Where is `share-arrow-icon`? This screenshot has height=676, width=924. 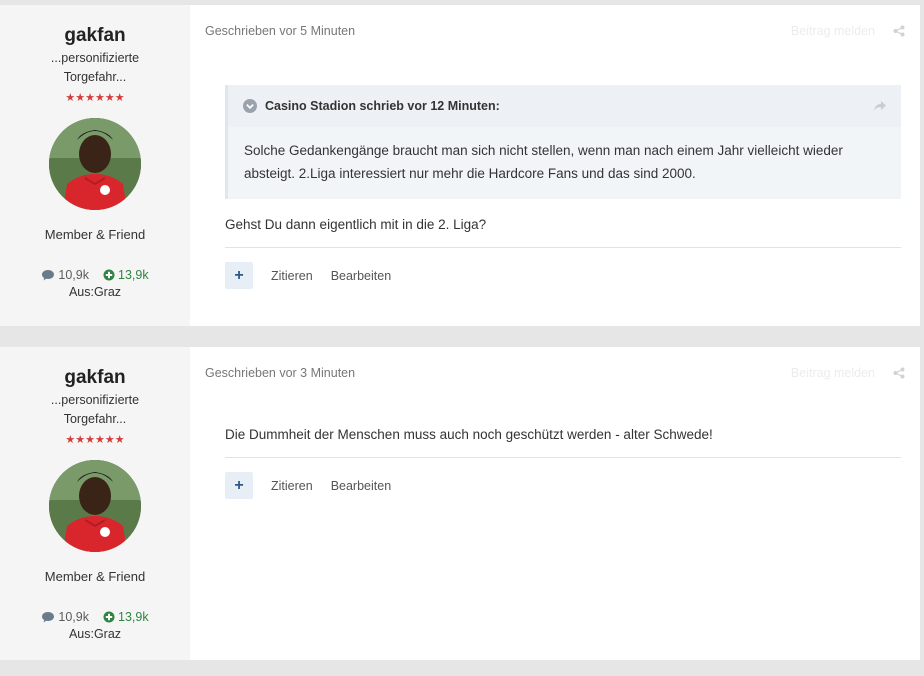
share-arrow-icon is located at coordinates (880, 106).